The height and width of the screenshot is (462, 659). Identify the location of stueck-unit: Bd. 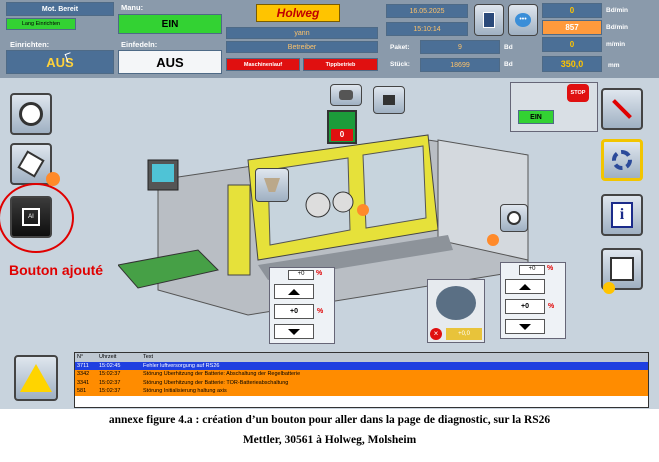
(508, 64).